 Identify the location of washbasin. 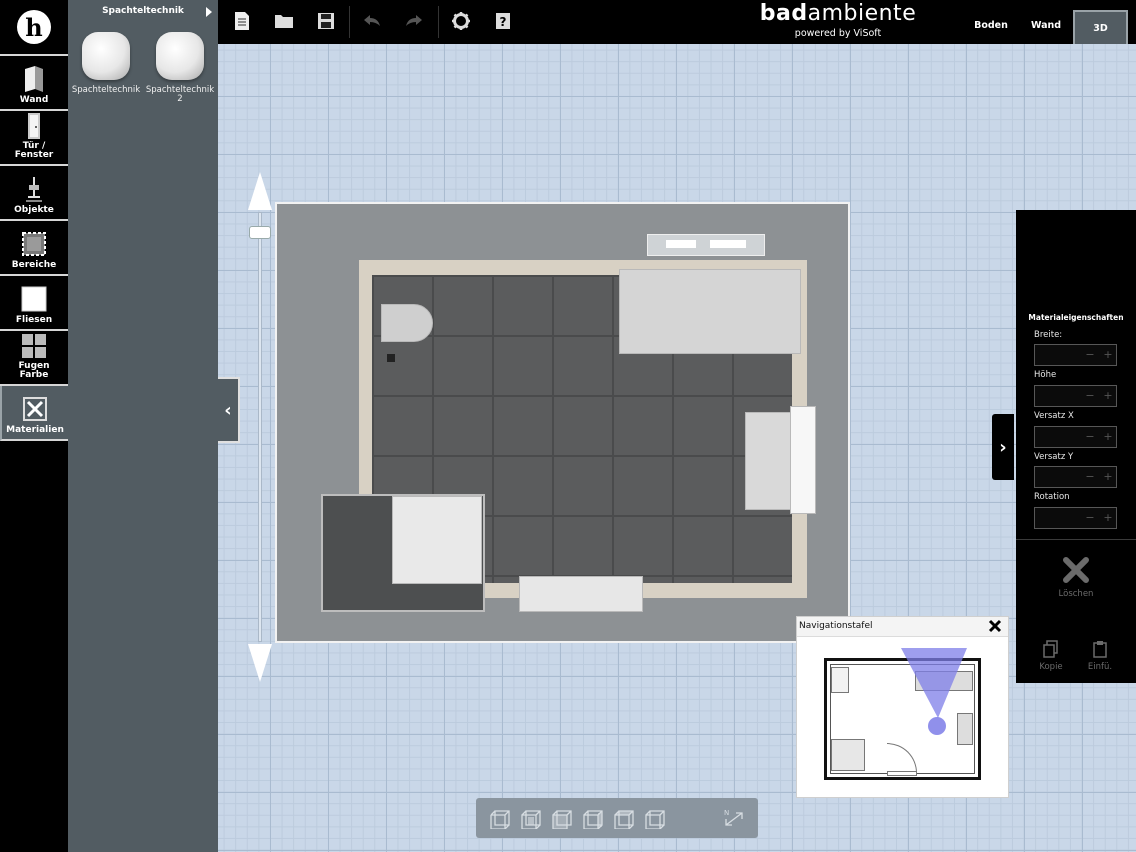
(768, 461).